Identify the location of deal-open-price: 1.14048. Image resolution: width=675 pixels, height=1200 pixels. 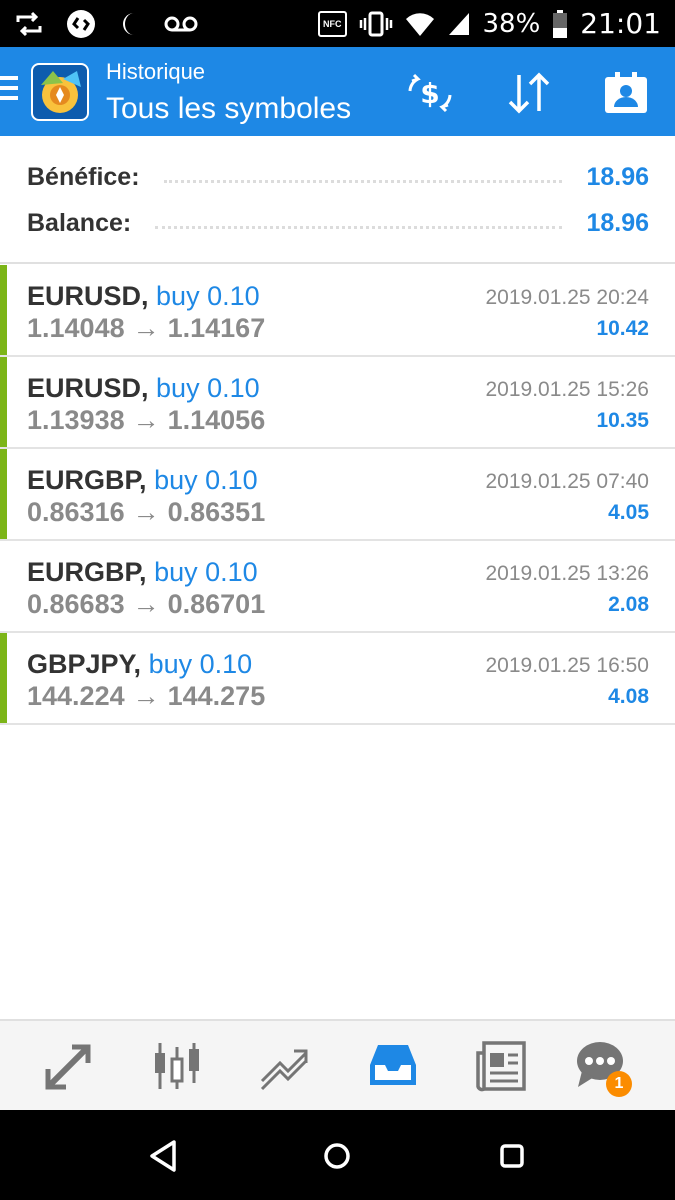
(76, 328).